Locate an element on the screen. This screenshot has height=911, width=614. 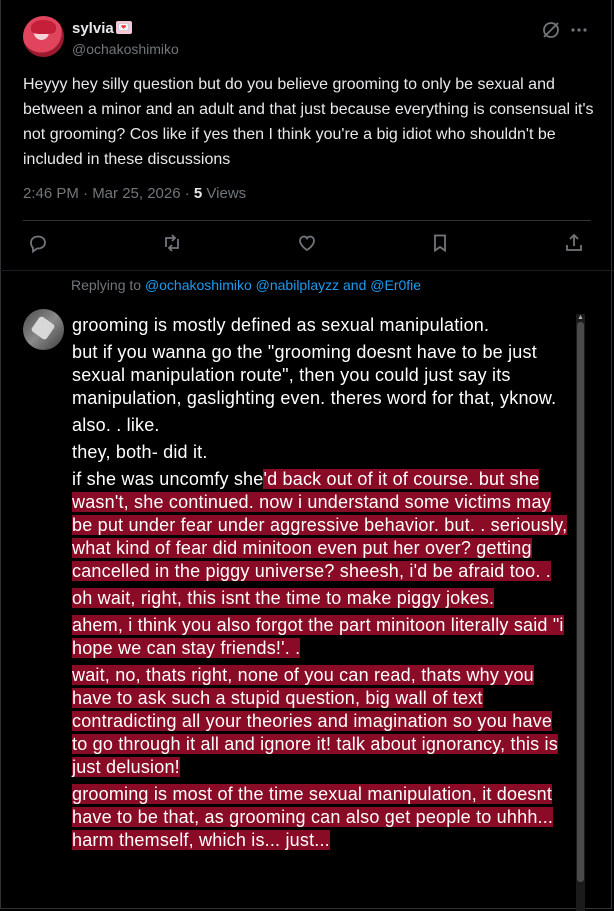
heart-icon is located at coordinates (307, 245).